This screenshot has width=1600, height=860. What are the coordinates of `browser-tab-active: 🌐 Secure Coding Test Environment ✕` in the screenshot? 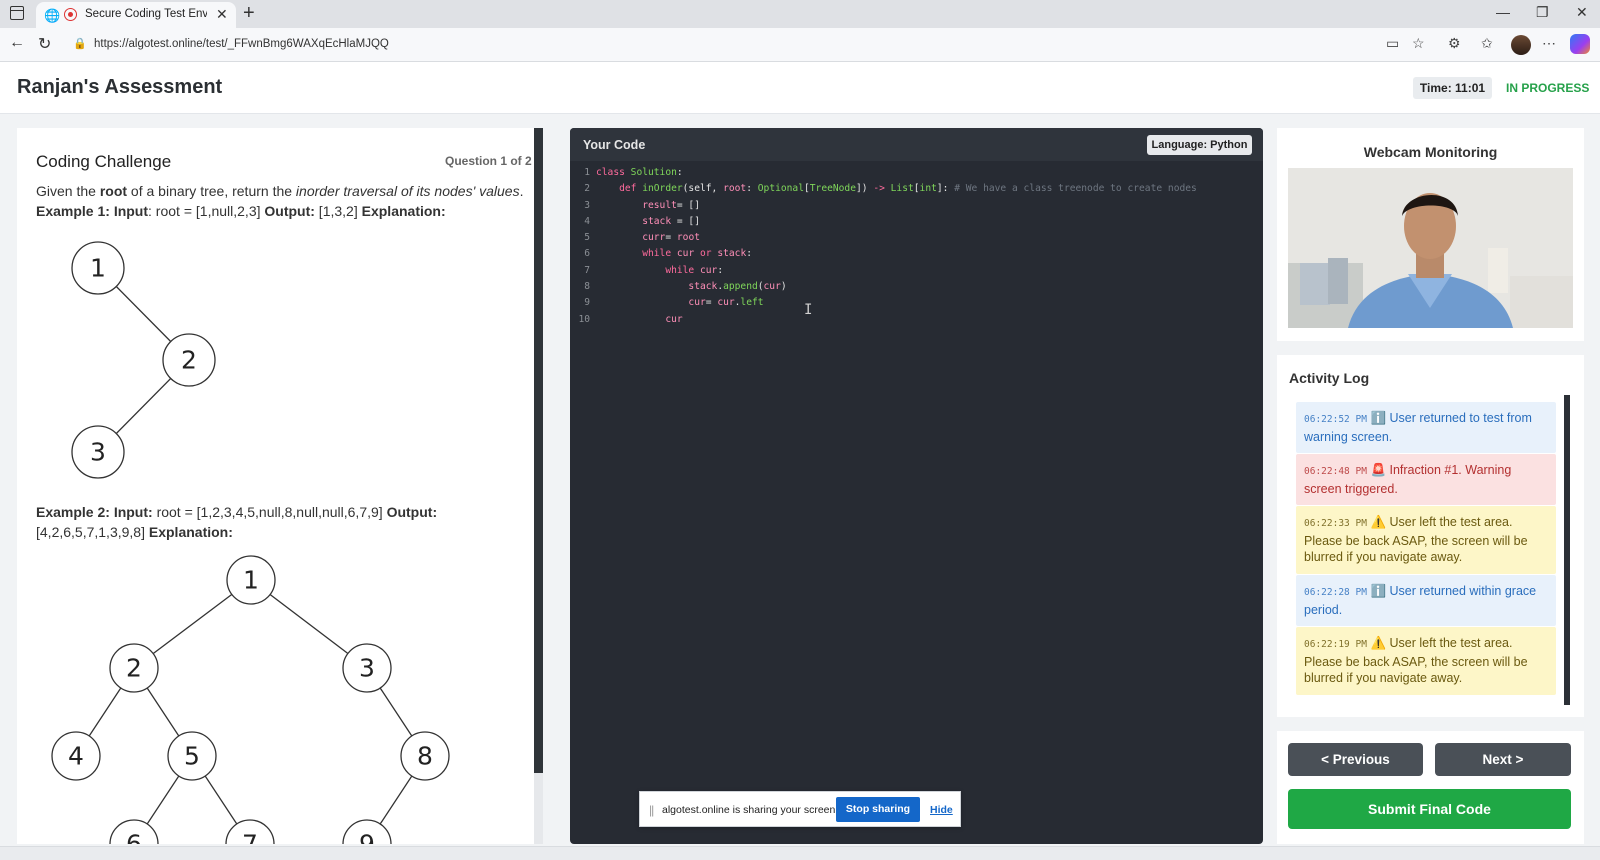 It's located at (136, 15).